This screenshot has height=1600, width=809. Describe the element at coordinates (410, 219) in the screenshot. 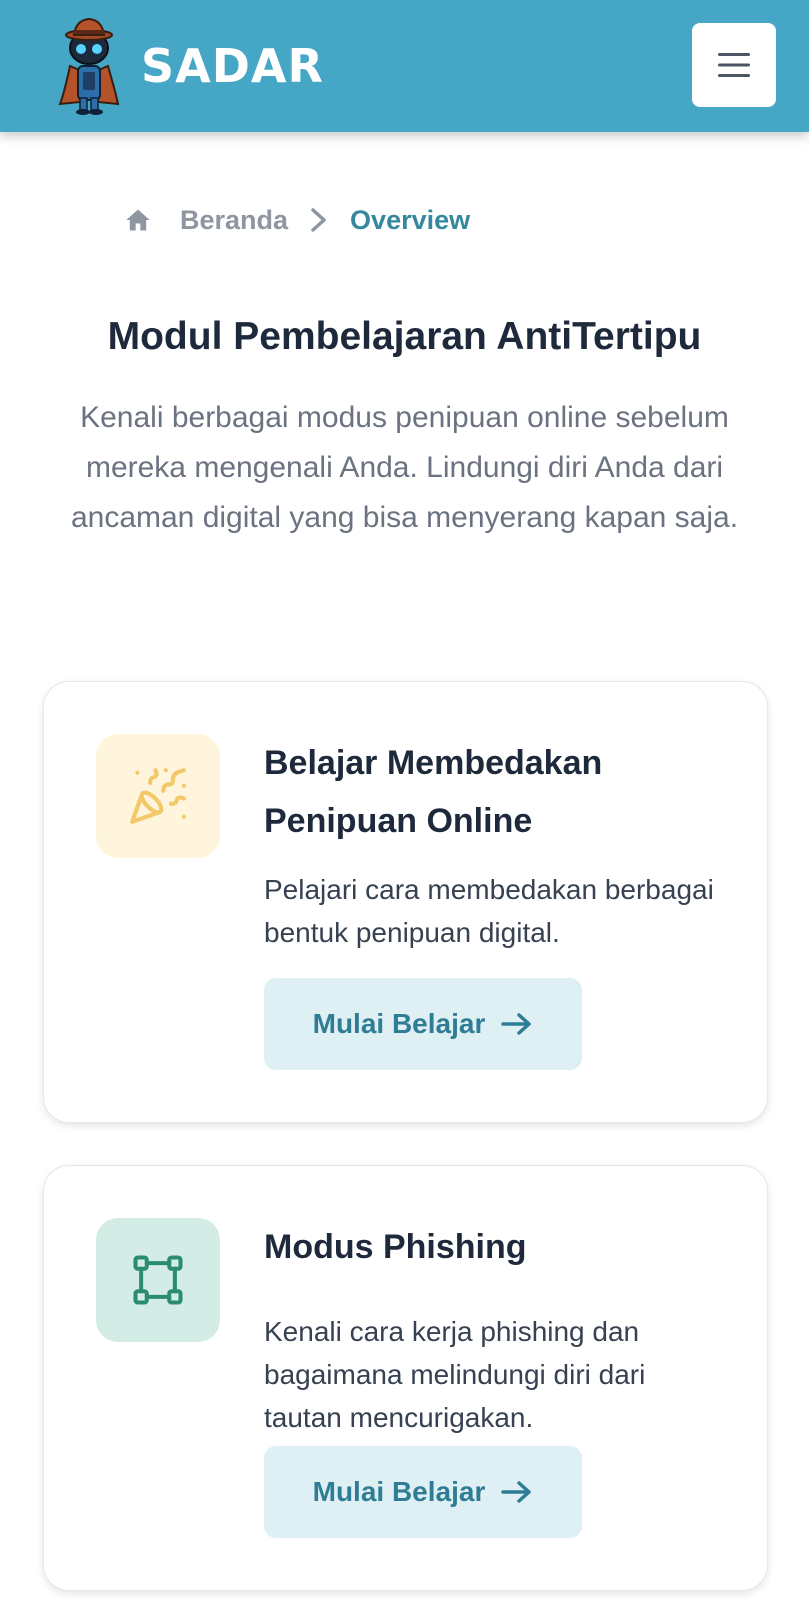

I see `breadcrumb-current: Overview` at that location.